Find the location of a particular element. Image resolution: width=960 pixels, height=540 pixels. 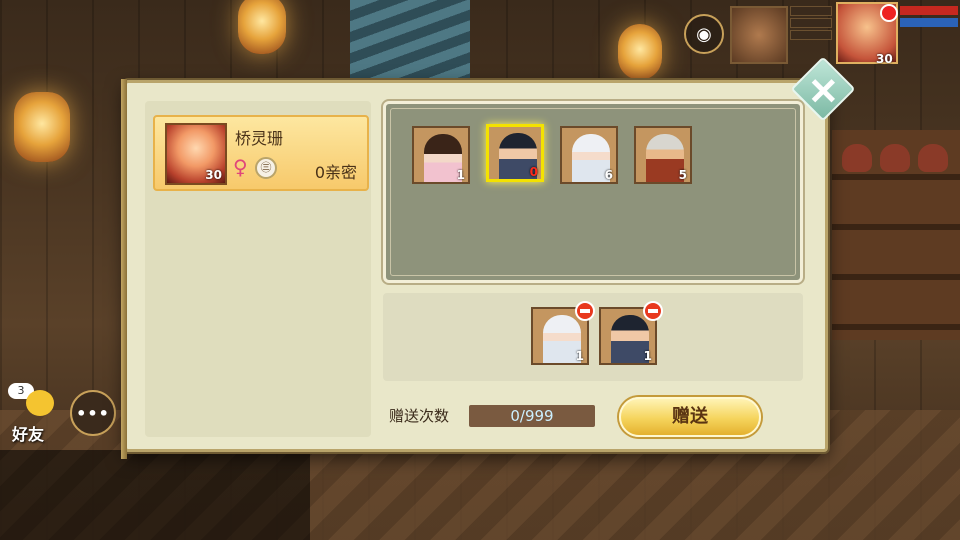

female-icon: ♀ is located at coordinates (240, 167).